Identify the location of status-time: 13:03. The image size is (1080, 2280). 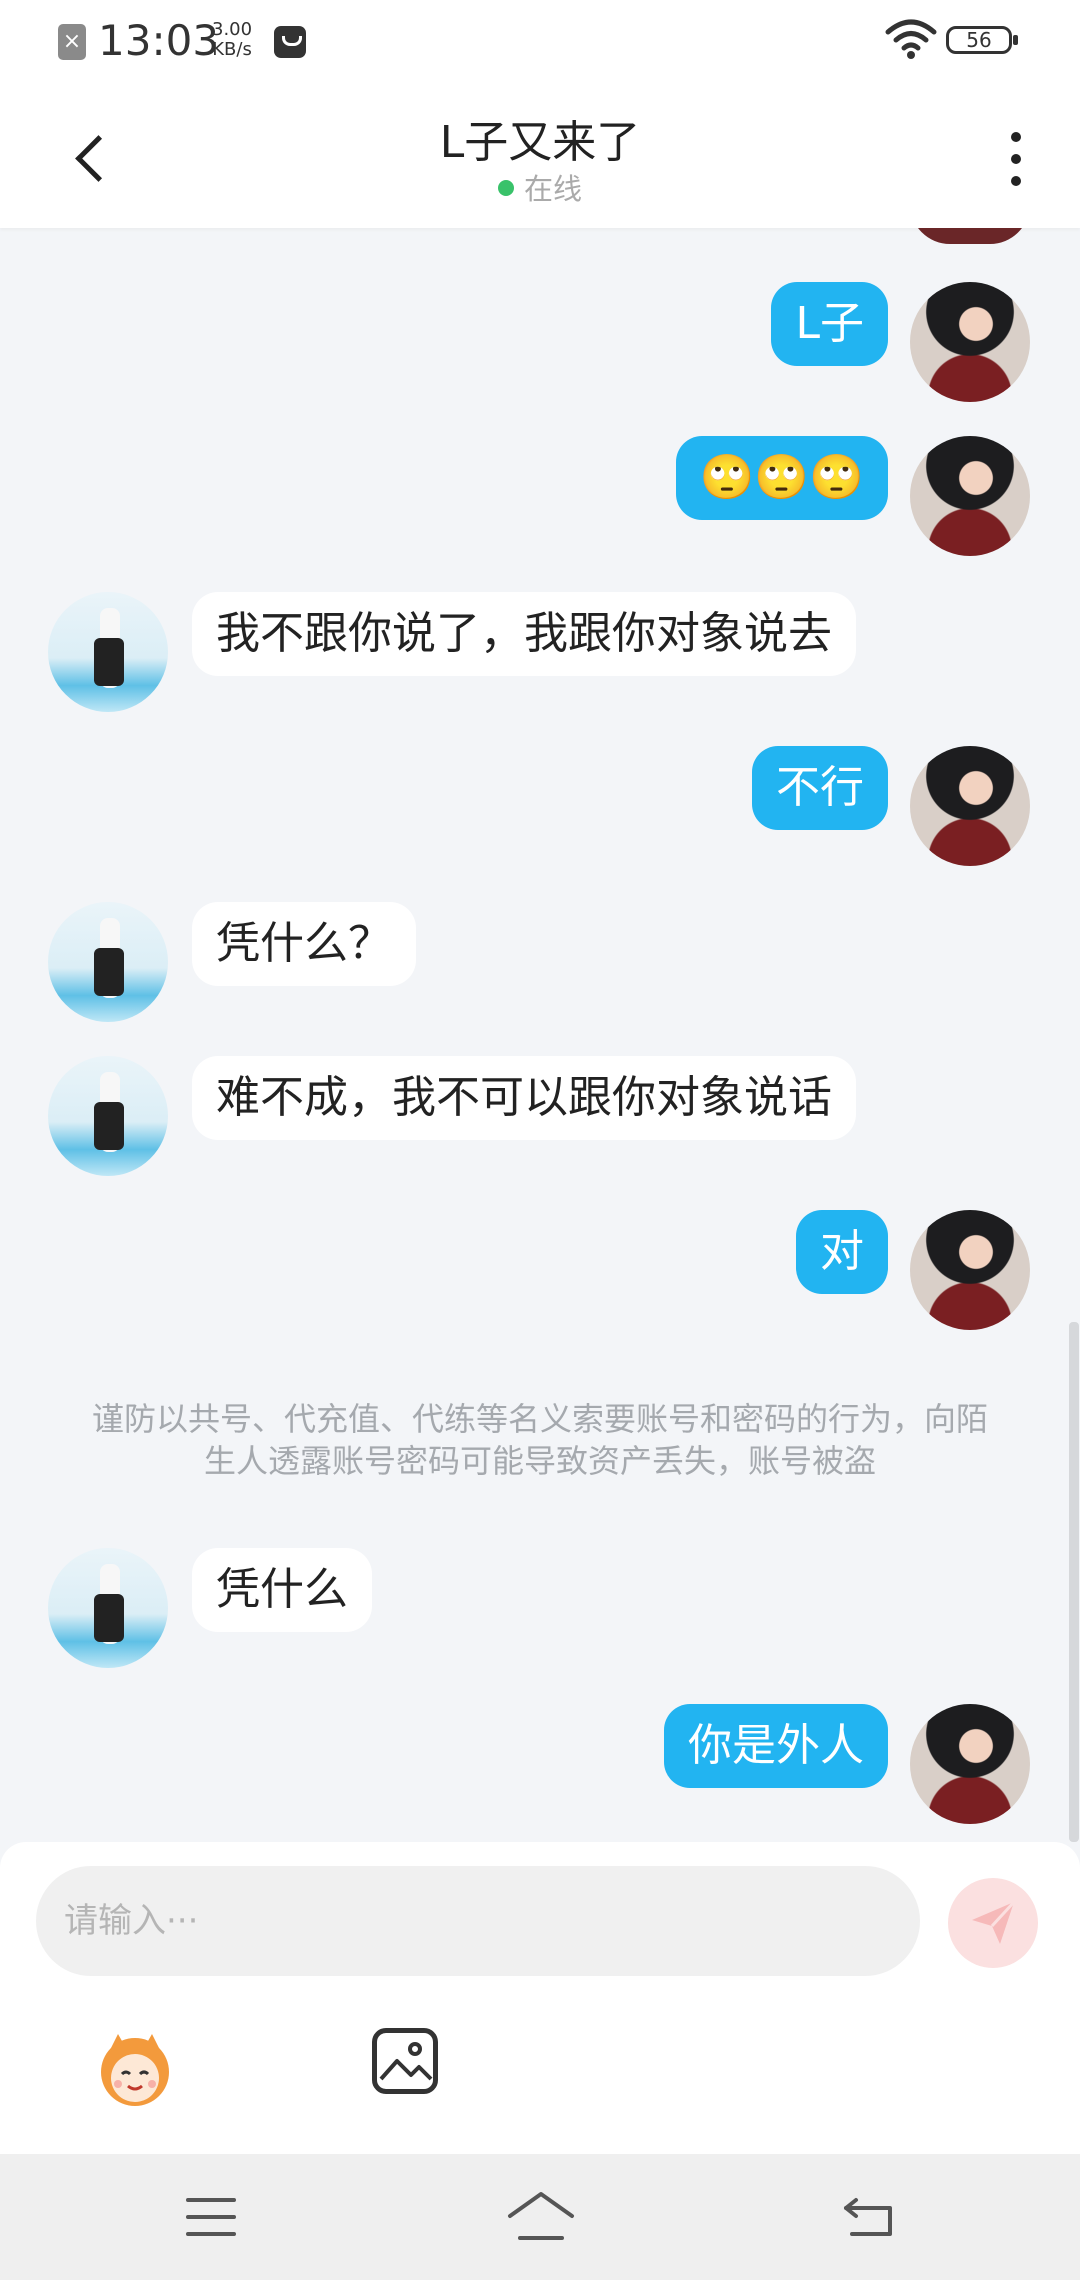
(159, 40).